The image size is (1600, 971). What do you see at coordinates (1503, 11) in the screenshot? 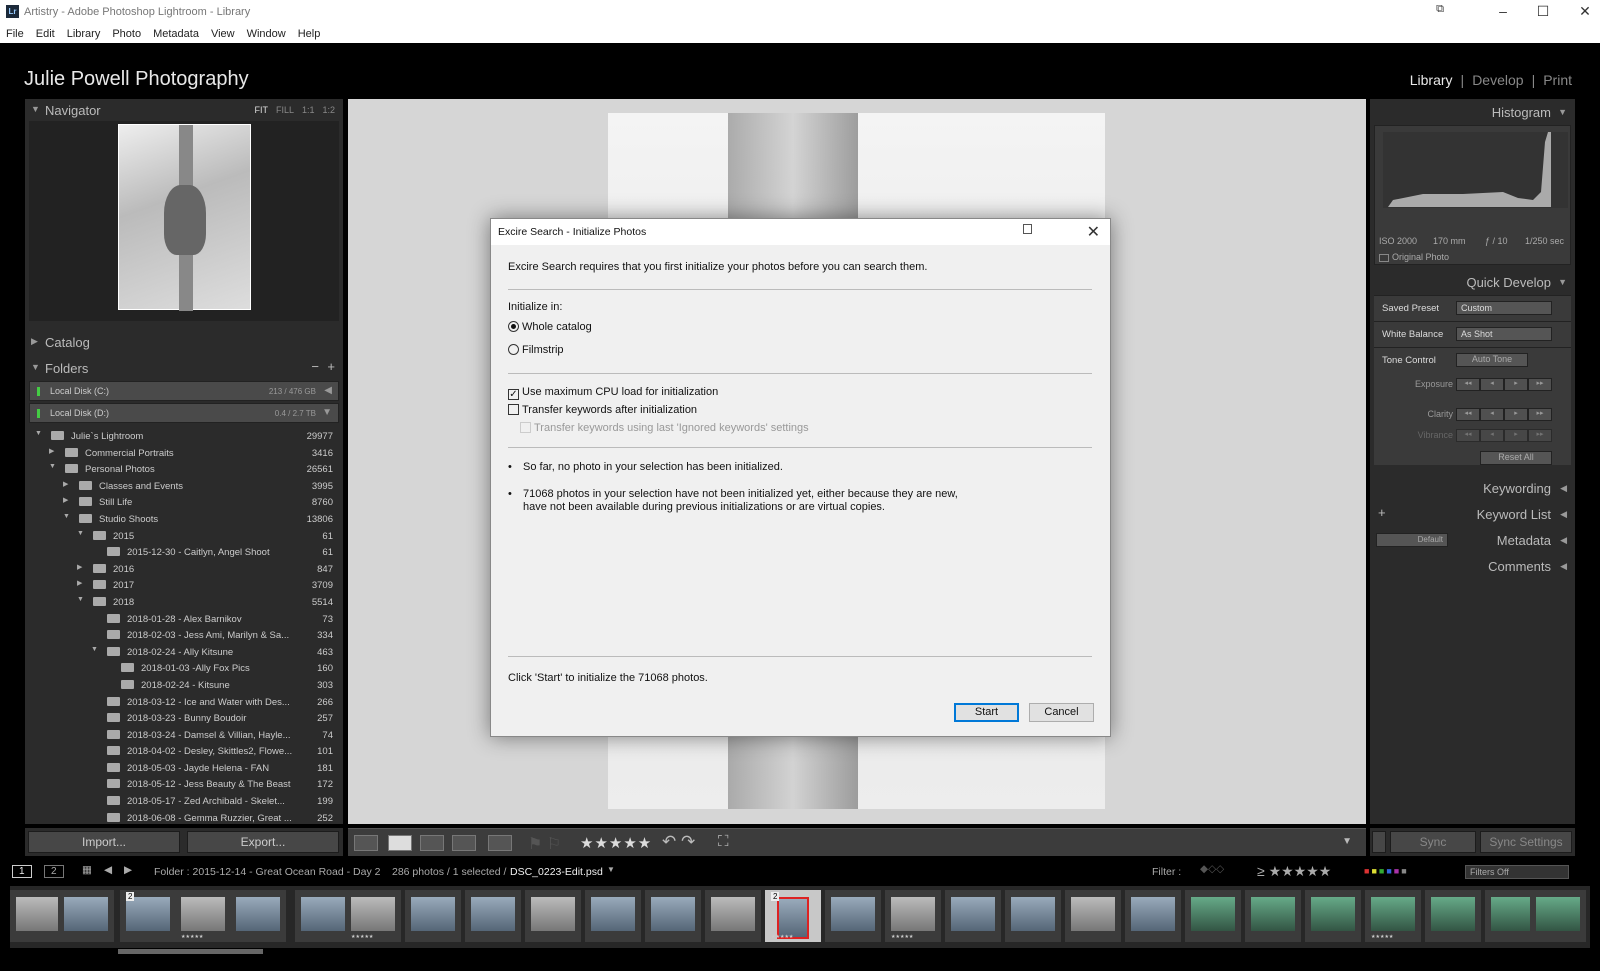
I see `minimize-button: –` at bounding box center [1503, 11].